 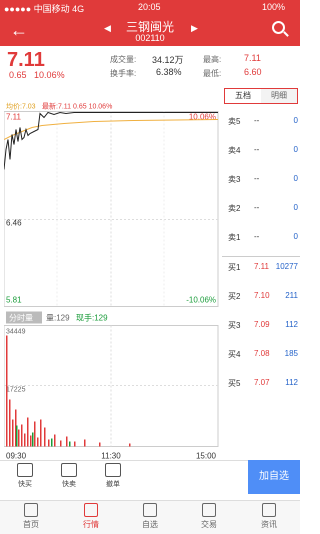 I want to click on status-bar: ●●●●● 中国移动 4G 20:05 100%, so click(x=150, y=8).